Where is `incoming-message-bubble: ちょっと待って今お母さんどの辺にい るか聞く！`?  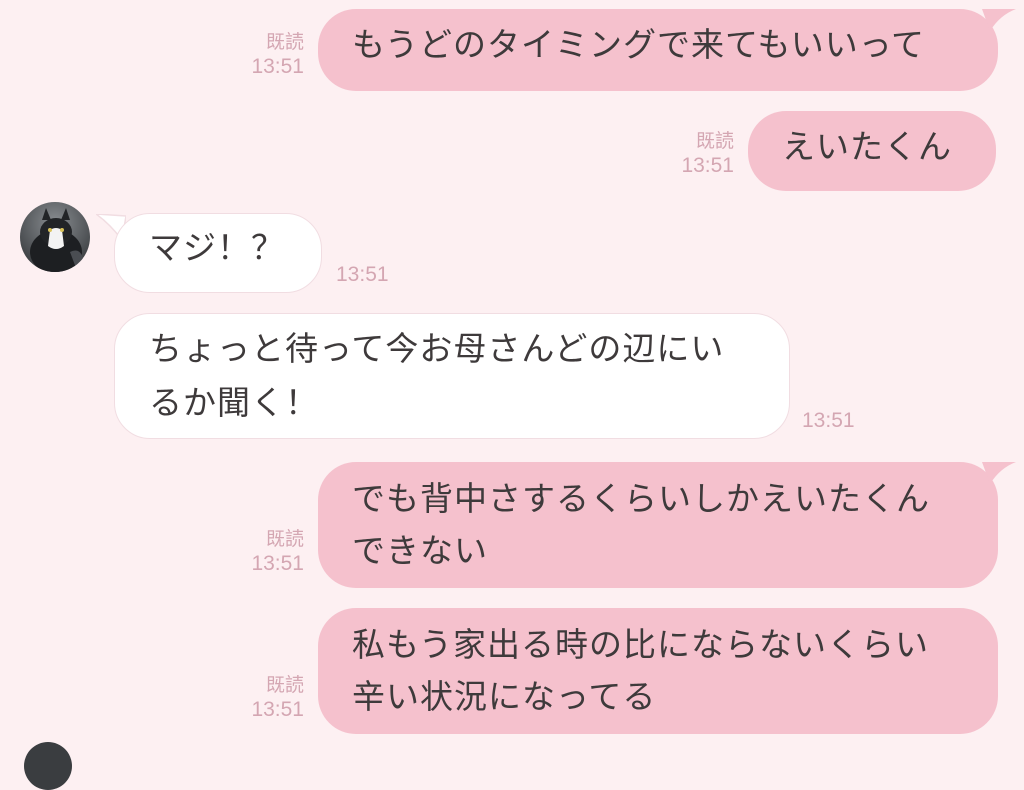 incoming-message-bubble: ちょっと待って今お母さんどの辺にい るか聞く！ is located at coordinates (452, 376).